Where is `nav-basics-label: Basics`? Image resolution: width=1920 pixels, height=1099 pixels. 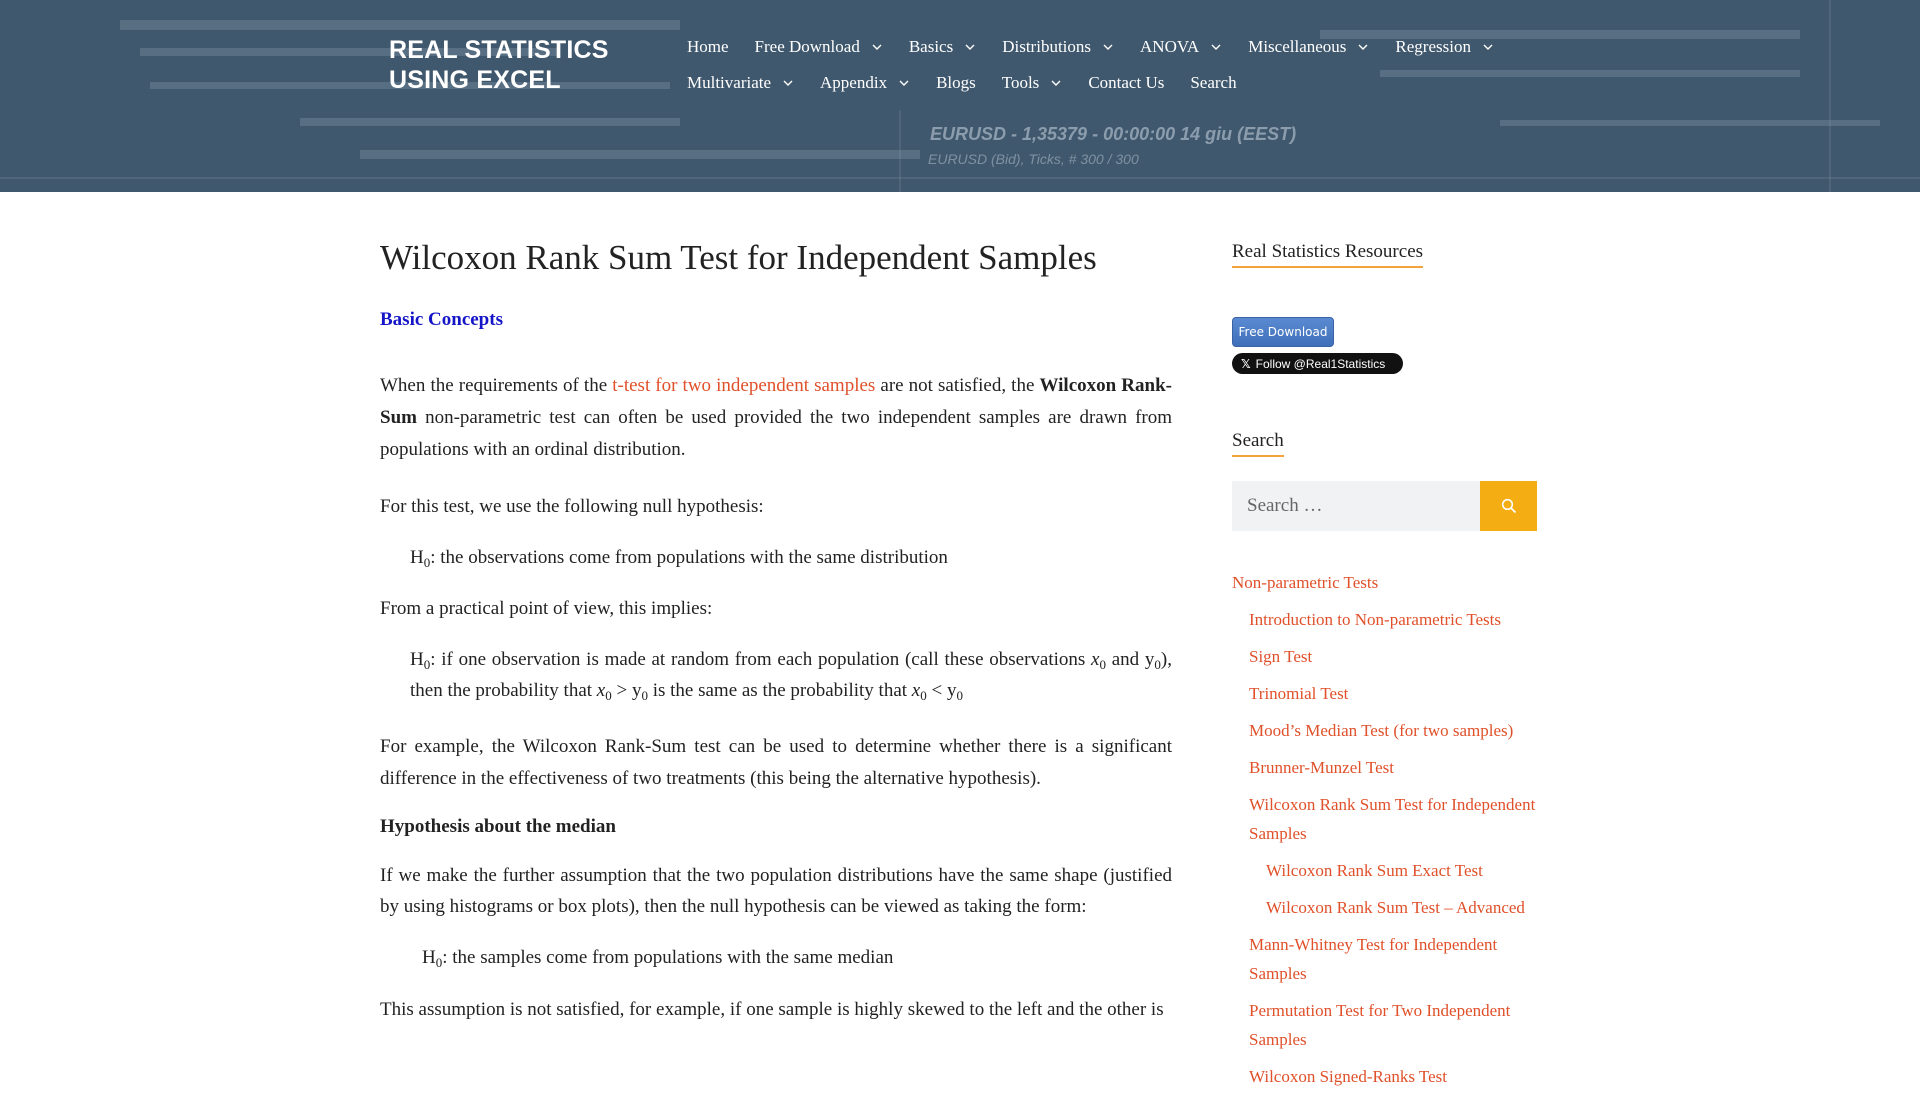
nav-basics-label: Basics is located at coordinates (931, 46).